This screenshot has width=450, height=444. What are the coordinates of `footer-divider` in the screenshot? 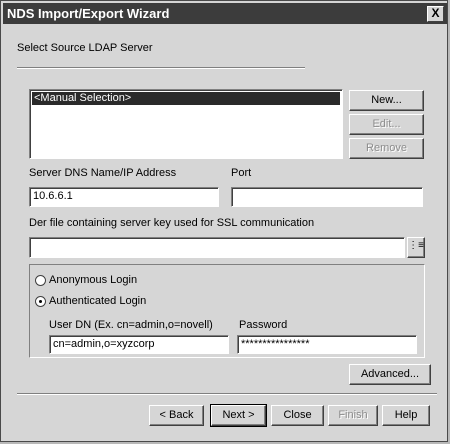 It's located at (227, 394).